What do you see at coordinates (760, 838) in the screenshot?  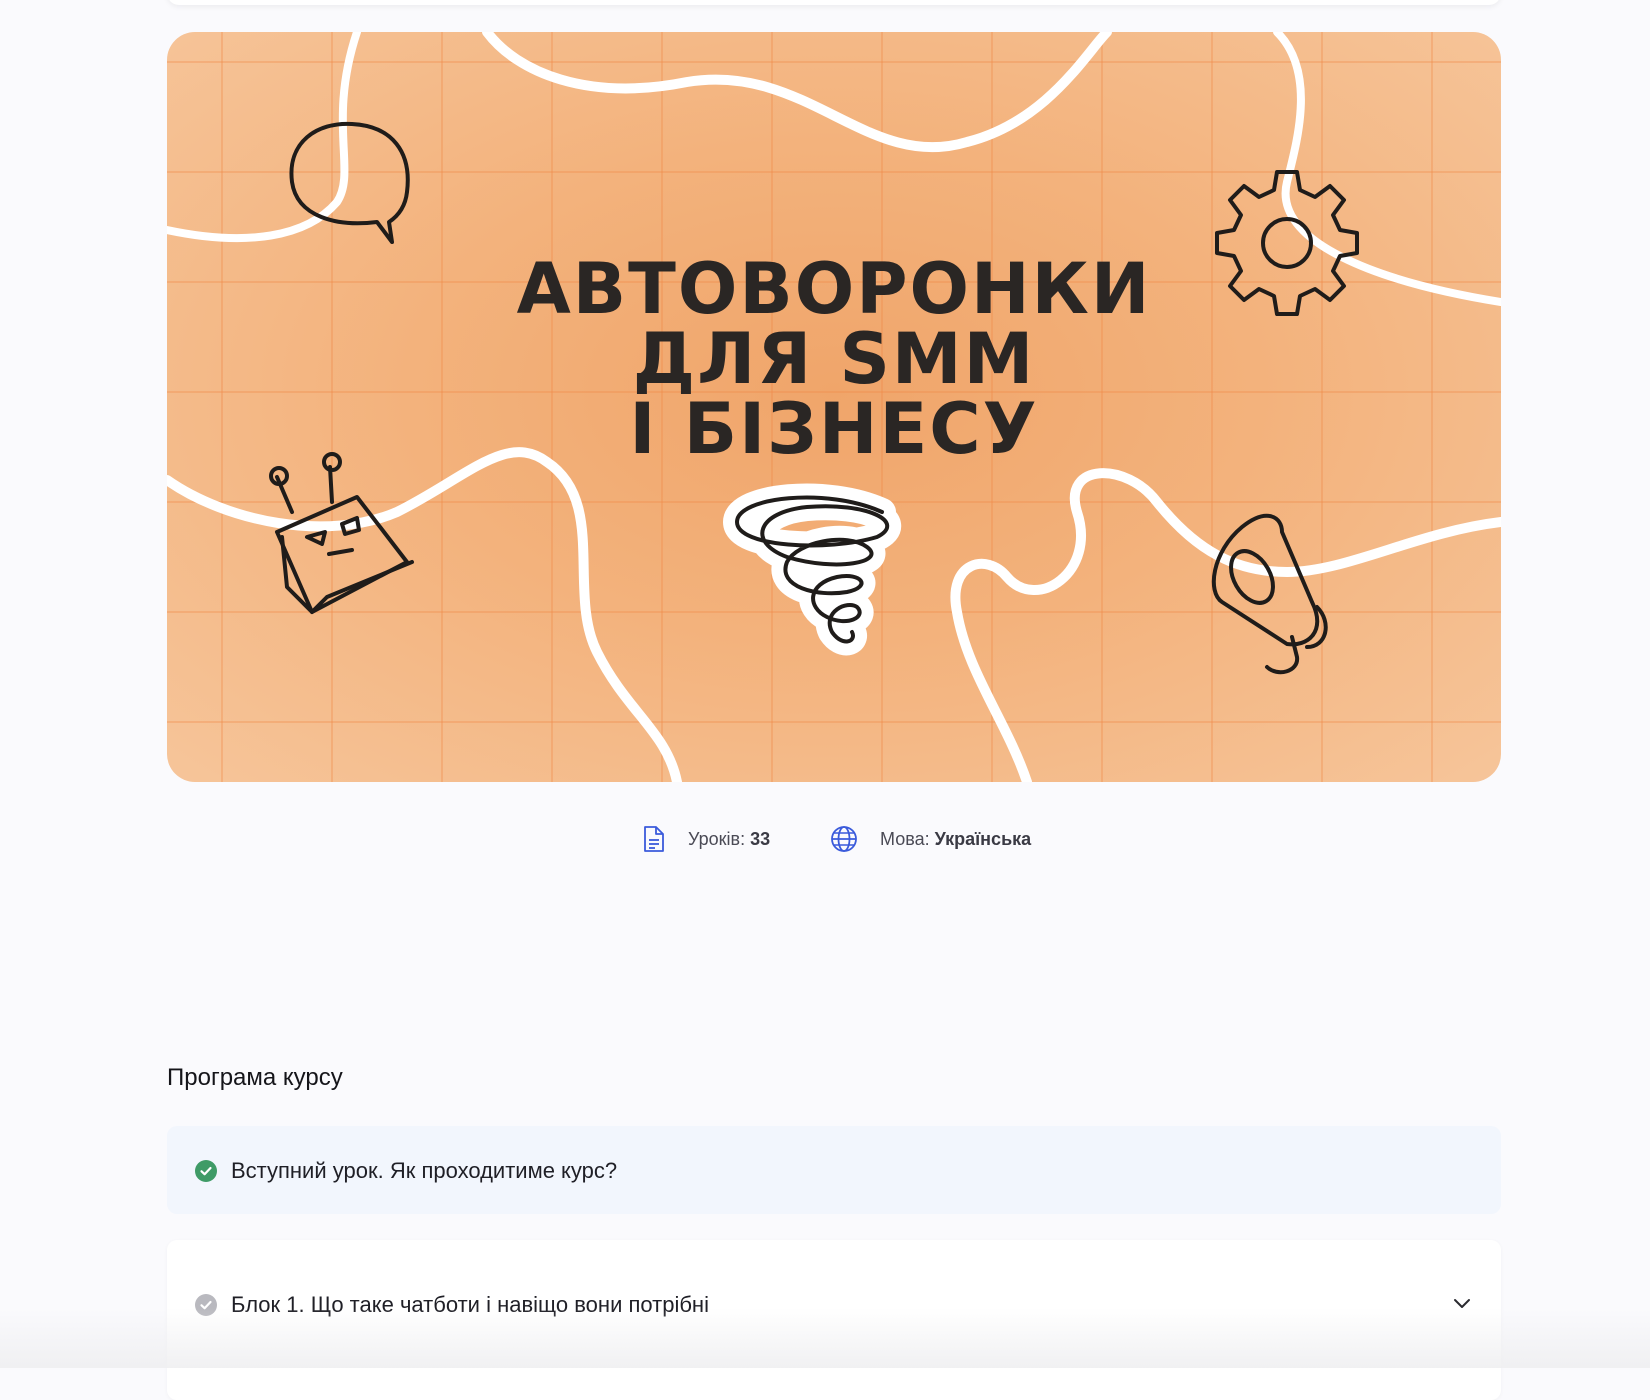 I see `lessons-value: 33` at bounding box center [760, 838].